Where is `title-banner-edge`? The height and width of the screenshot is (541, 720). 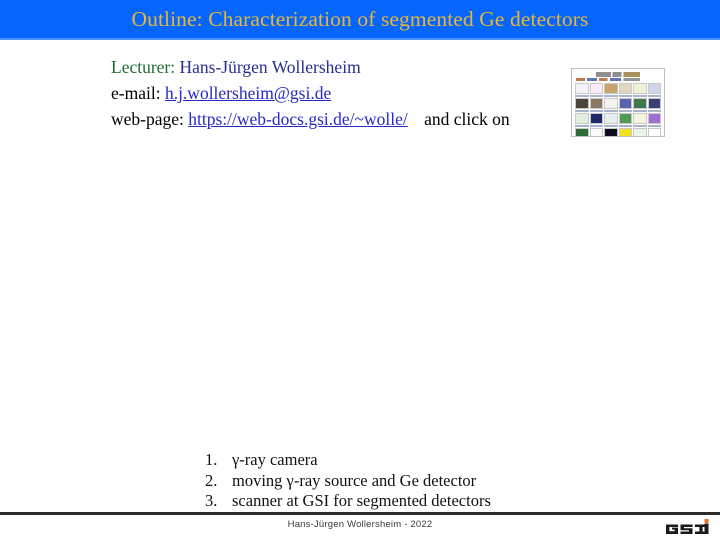
title-banner-edge is located at coordinates (360, 39).